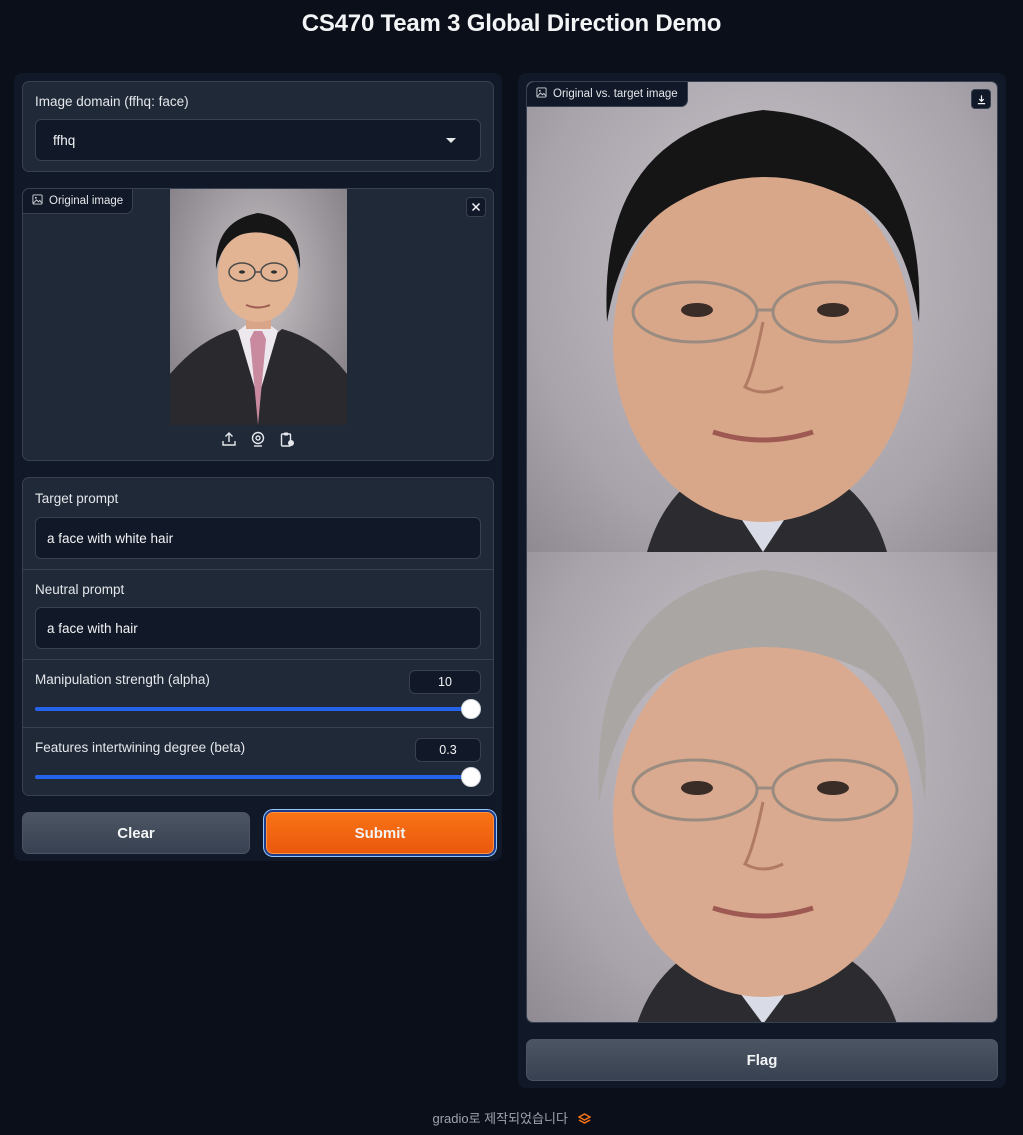 The width and height of the screenshot is (1023, 1135). What do you see at coordinates (258, 628) in the screenshot?
I see `neutral-prompt-input: a face with hair` at bounding box center [258, 628].